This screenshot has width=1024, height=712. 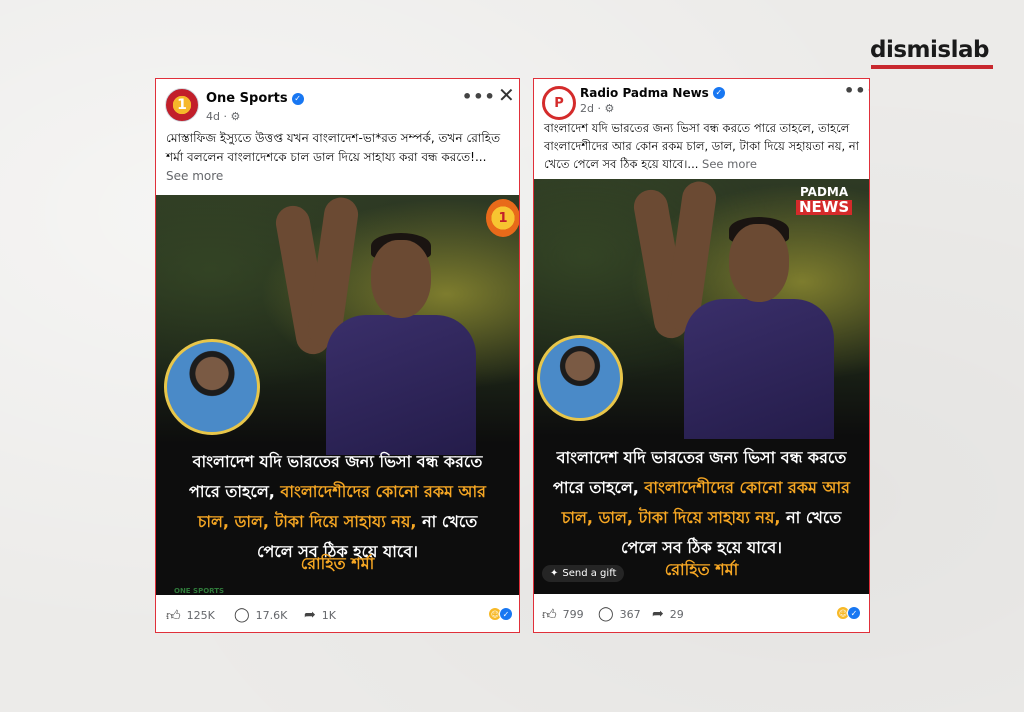 What do you see at coordinates (701, 613) in the screenshot?
I see `action-bar: 👍︎ 799 ◯ 367 ➦ 29 ☺ ✓` at bounding box center [701, 613].